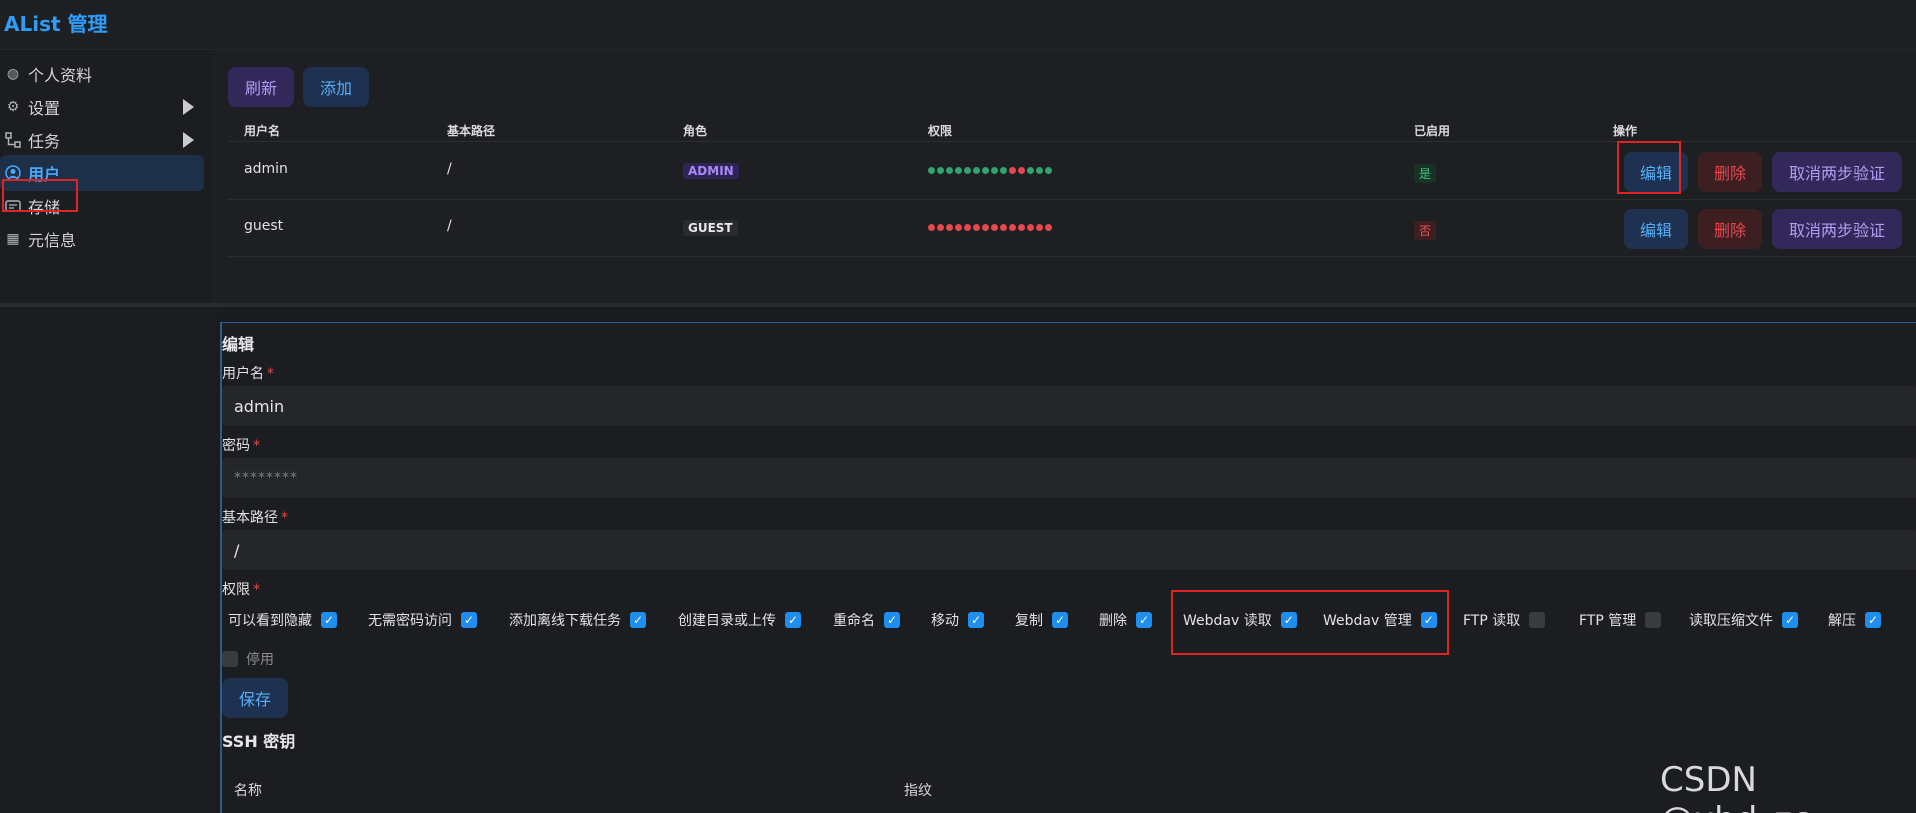  What do you see at coordinates (44, 108) in the screenshot?
I see `sidebar-item-label: 设置` at bounding box center [44, 108].